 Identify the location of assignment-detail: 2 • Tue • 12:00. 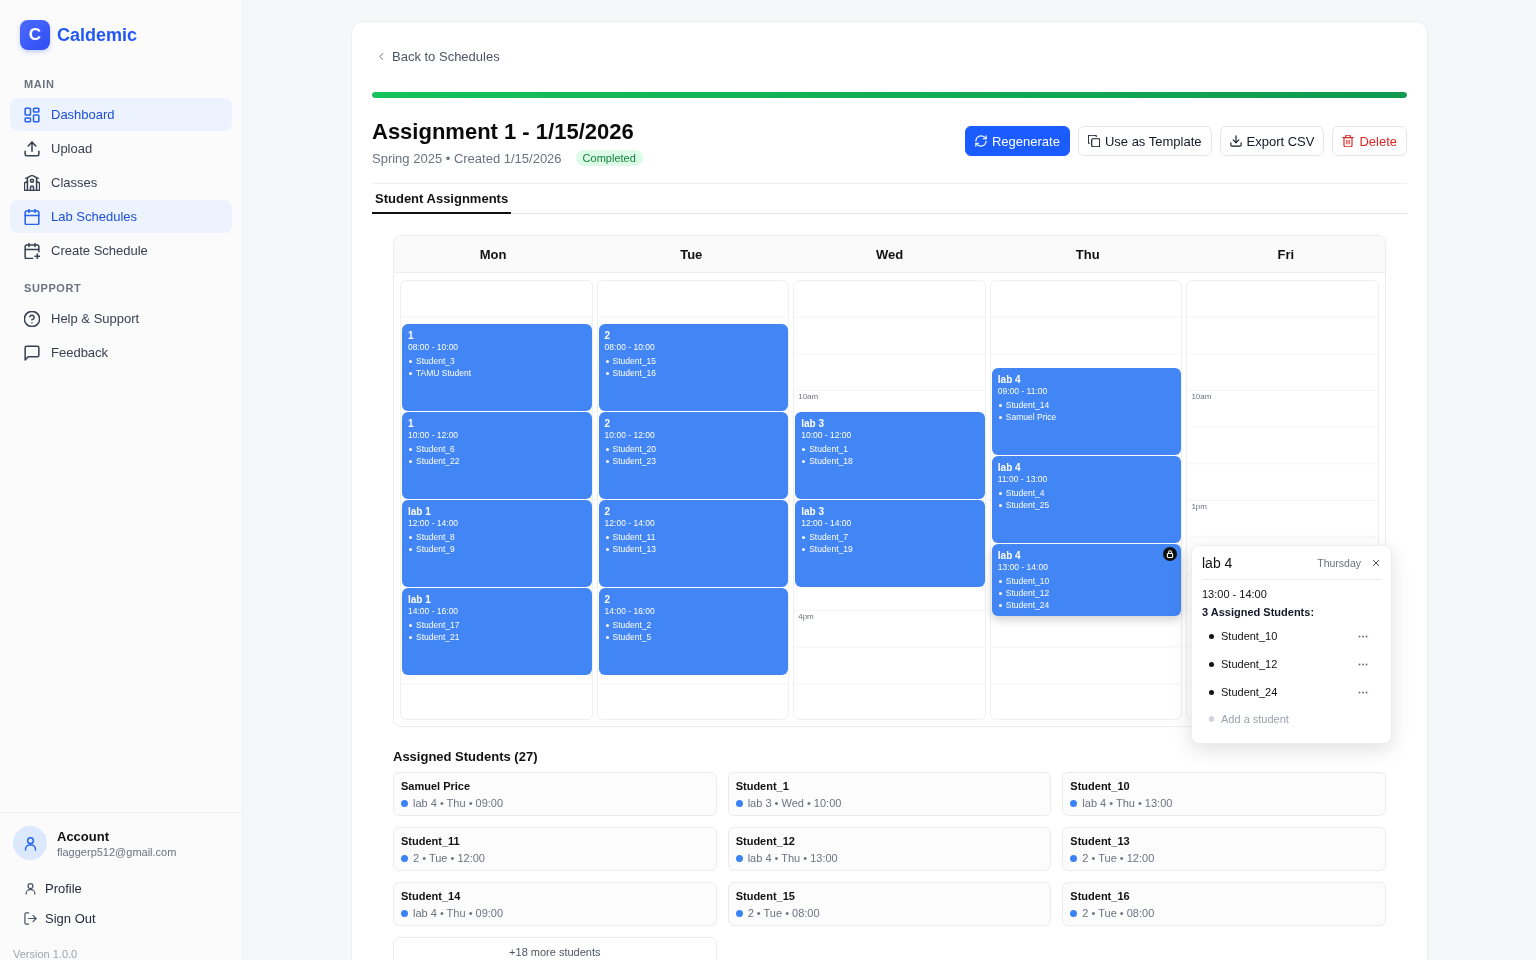
(1118, 858).